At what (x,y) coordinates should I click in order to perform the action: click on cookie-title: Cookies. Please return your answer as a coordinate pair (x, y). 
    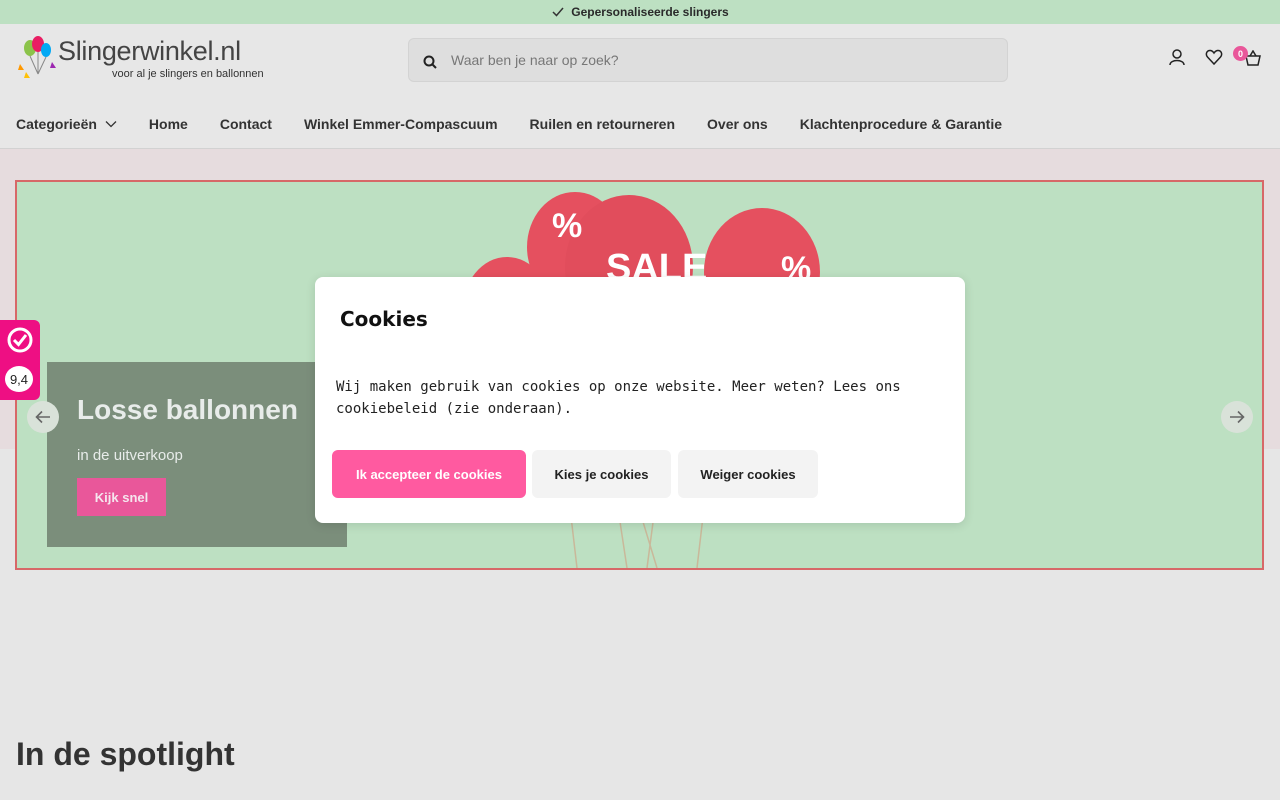
    Looking at the image, I should click on (384, 319).